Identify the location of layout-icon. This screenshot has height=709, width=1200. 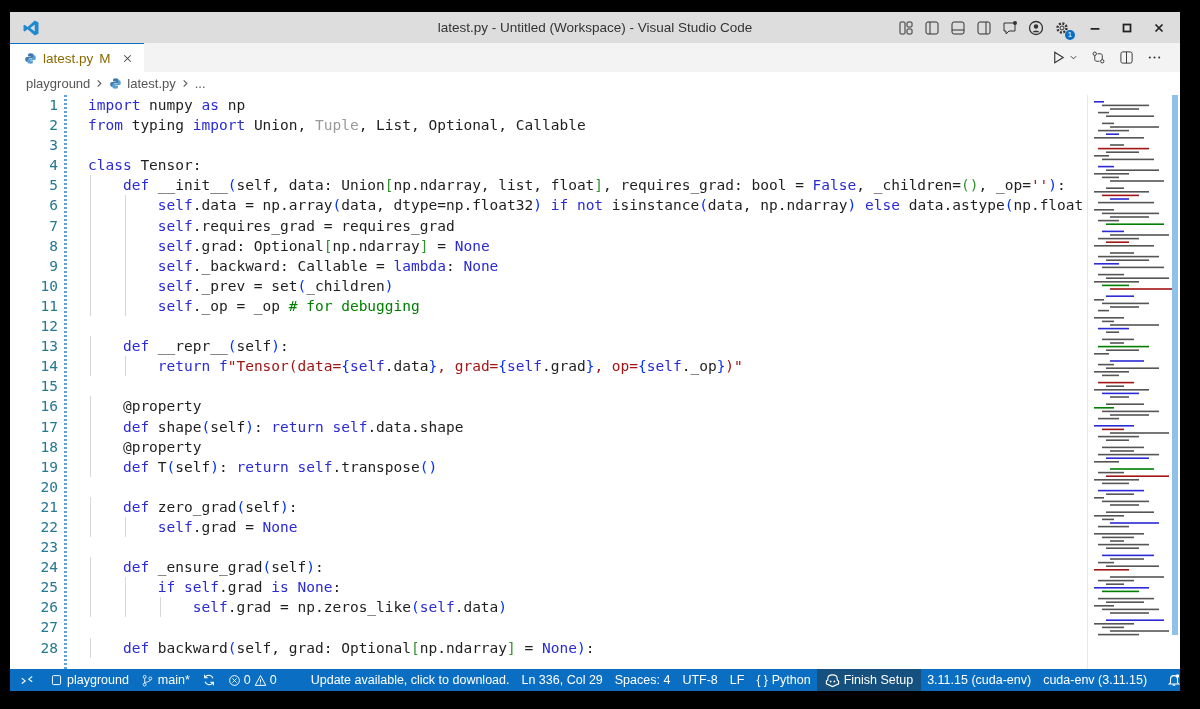
(906, 27).